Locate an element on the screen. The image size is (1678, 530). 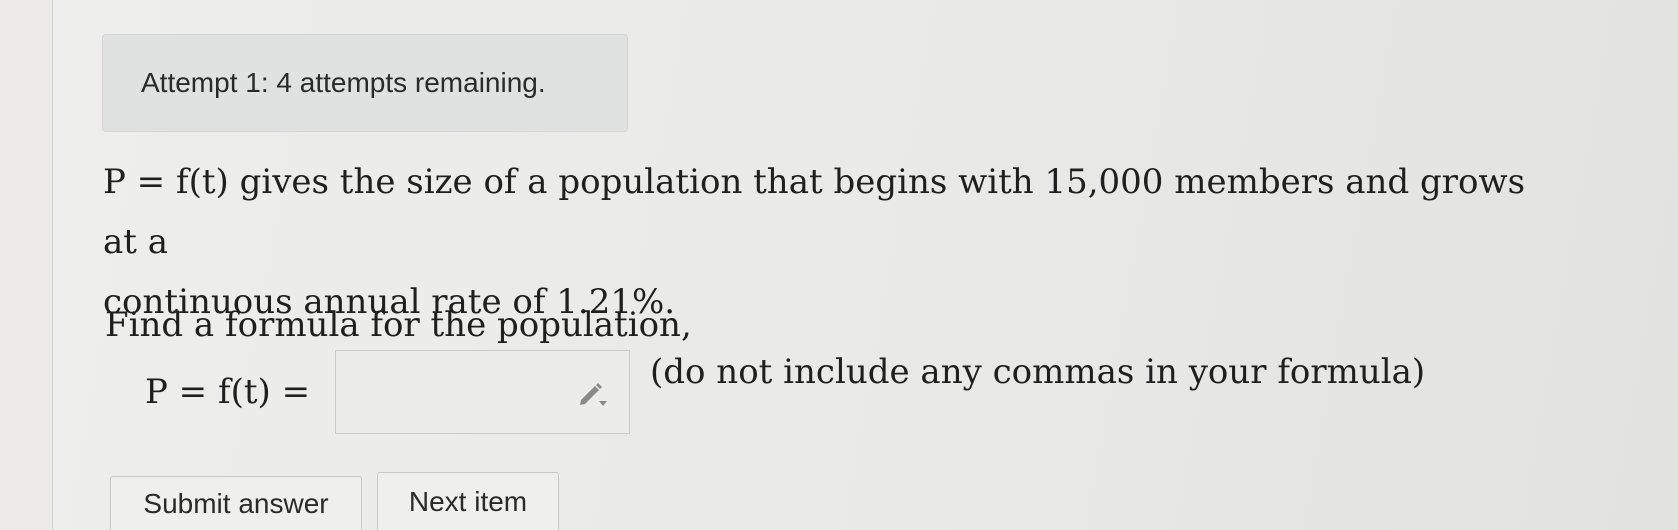
instruction-text: Find a formula for the population, is located at coordinates (398, 325).